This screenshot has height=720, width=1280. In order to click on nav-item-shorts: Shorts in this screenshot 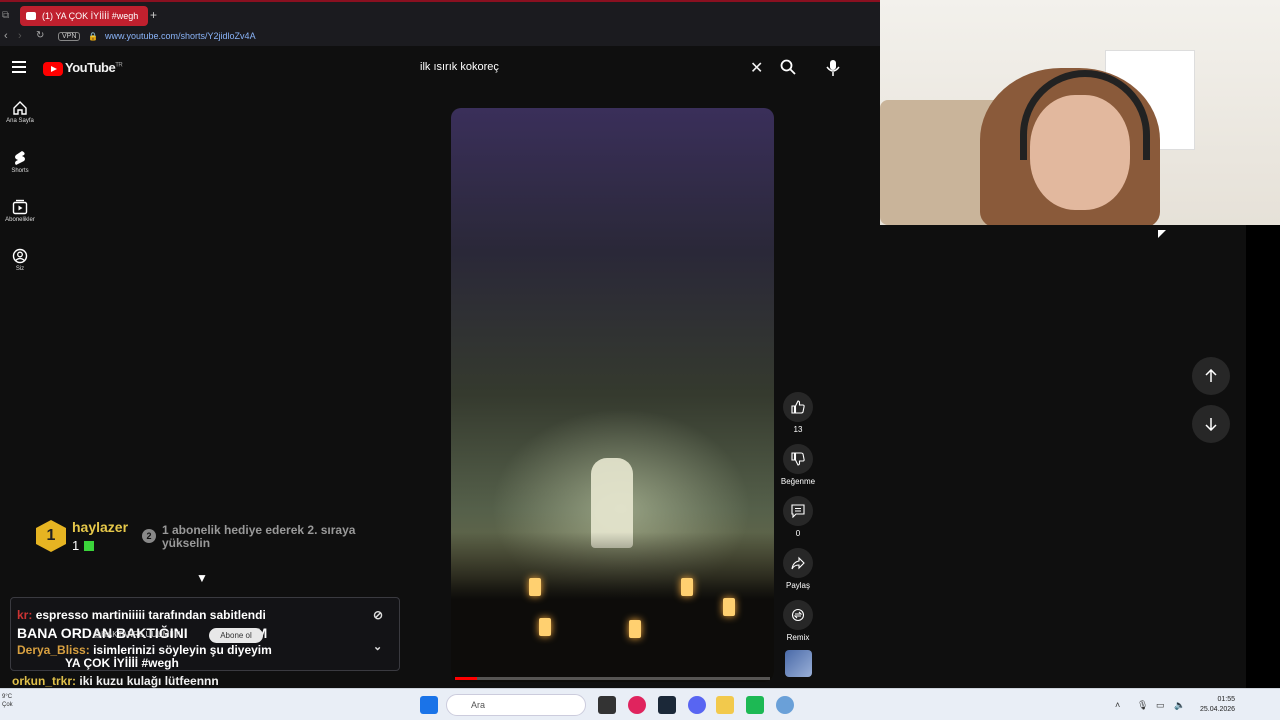, I will do `click(20, 162)`.